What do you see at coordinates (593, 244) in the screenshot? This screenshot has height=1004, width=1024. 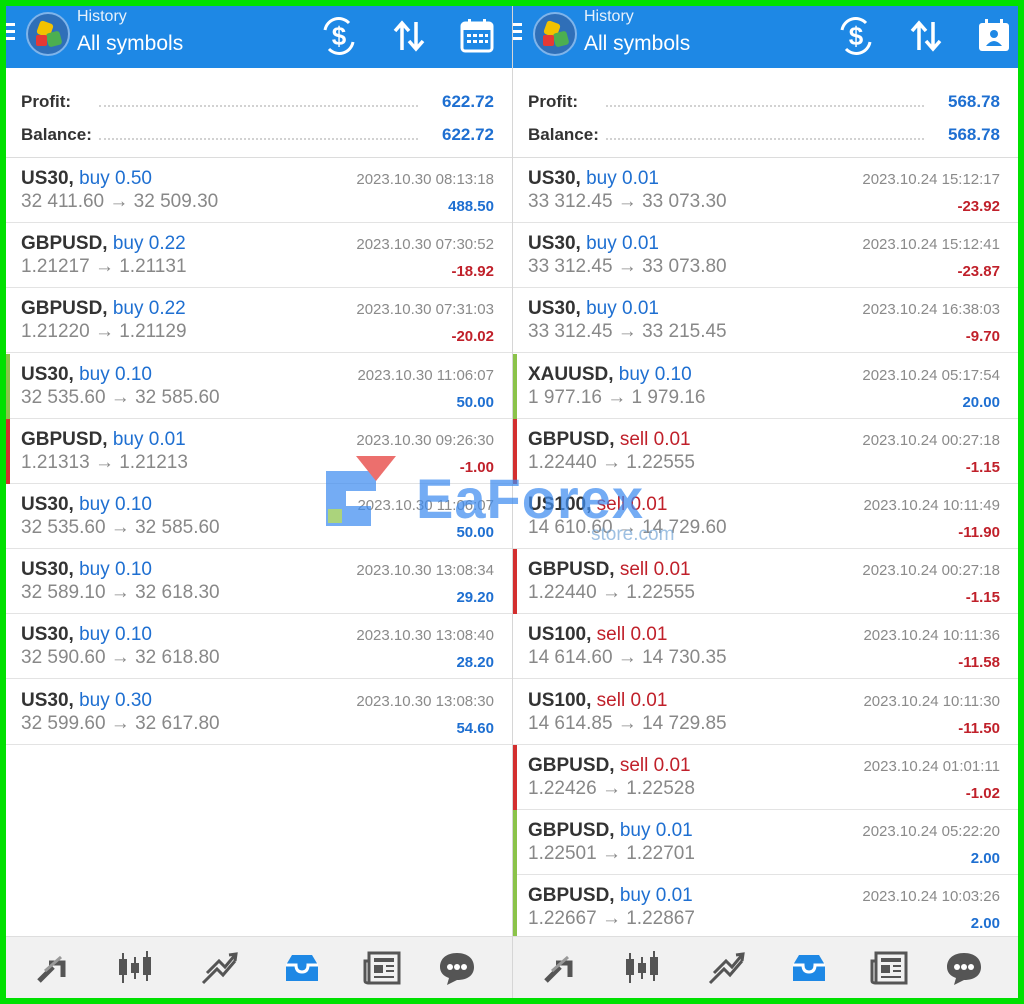 I see `deal-symbol: US30, buy 0.01` at bounding box center [593, 244].